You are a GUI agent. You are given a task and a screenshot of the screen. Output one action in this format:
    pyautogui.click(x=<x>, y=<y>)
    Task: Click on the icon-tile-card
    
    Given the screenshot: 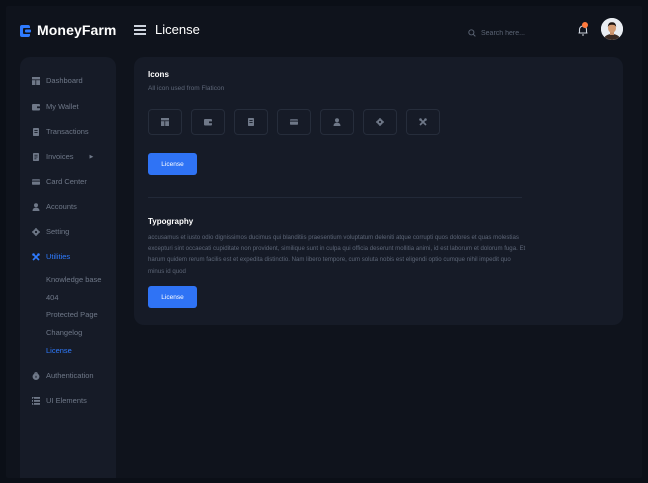 What is the action you would take?
    pyautogui.click(x=294, y=122)
    